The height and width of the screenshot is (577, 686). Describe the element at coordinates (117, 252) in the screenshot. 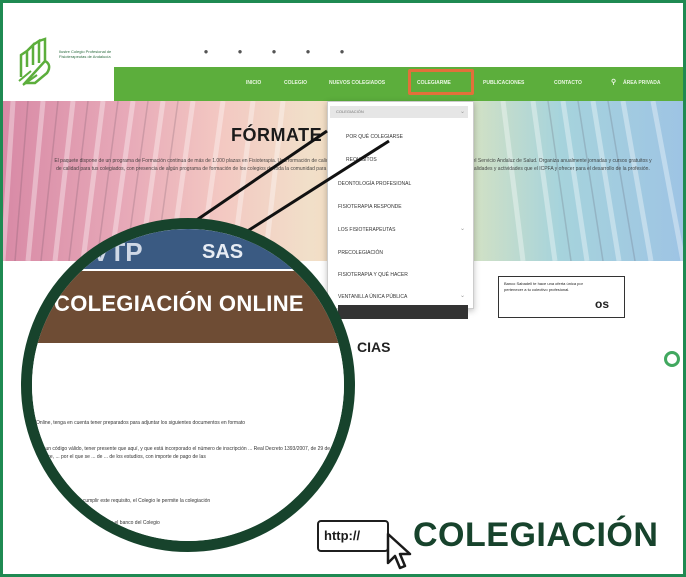

I see `magnified-tab: VTP` at that location.